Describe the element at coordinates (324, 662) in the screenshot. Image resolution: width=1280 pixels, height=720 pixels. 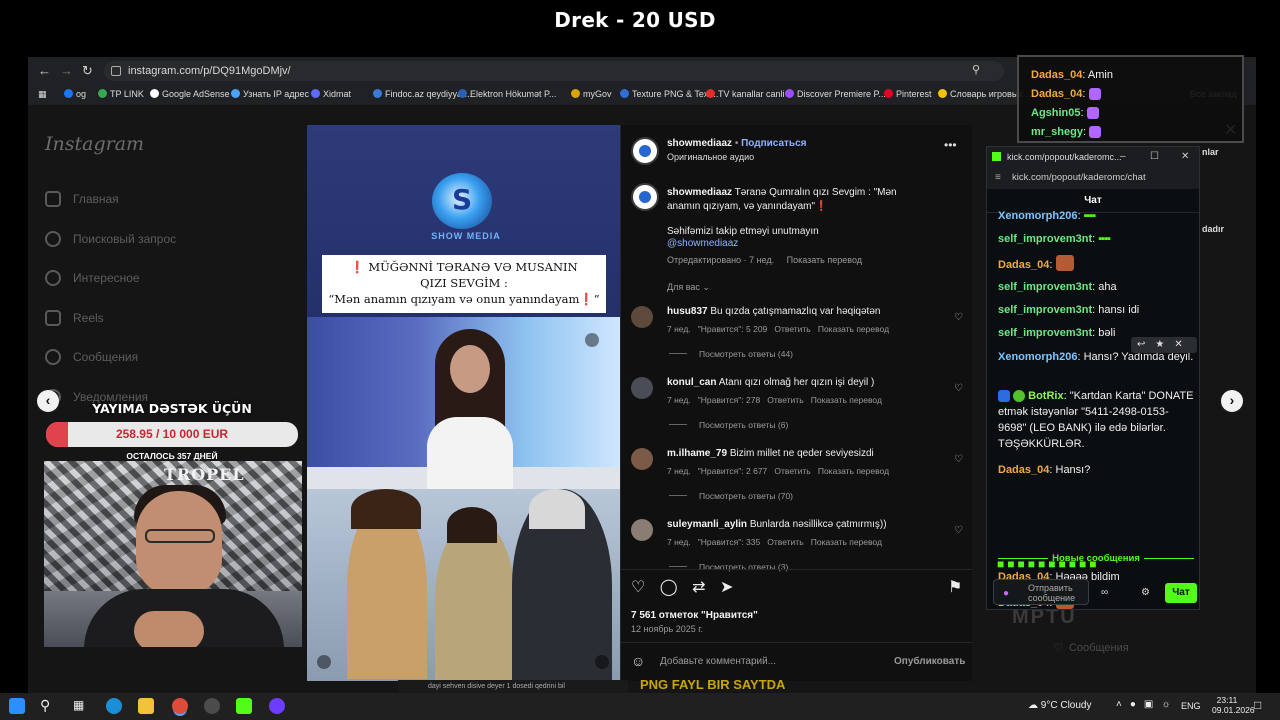
I see `user-tag-icon` at that location.